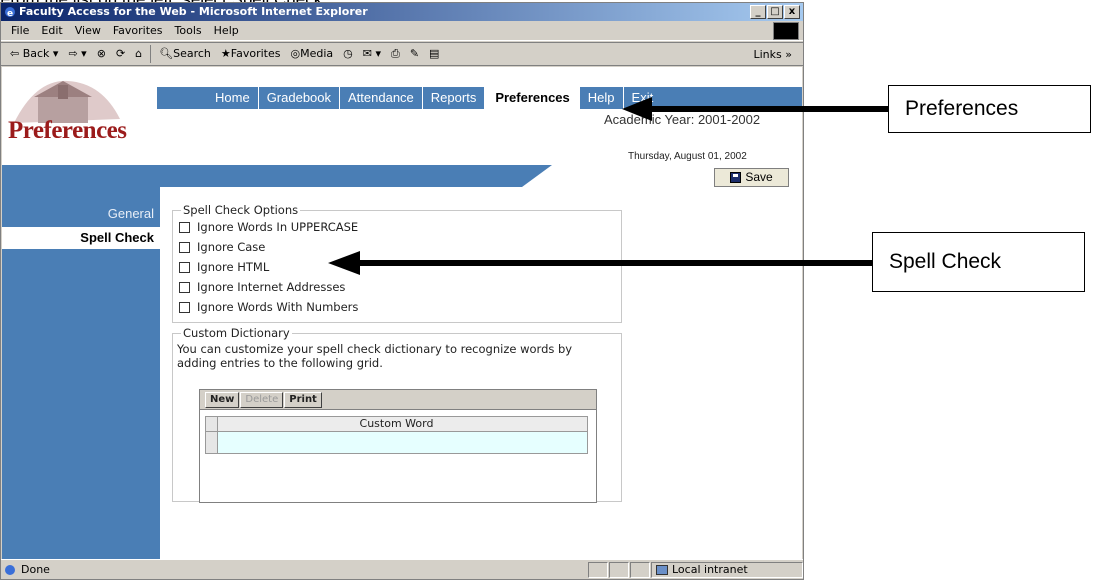 The height and width of the screenshot is (580, 1102). I want to click on search-button: 🔍︎Search, so click(185, 54).